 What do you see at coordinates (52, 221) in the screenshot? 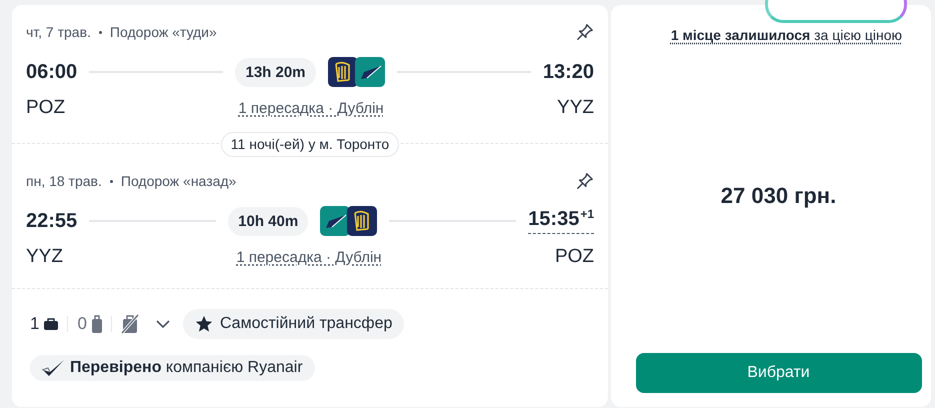
I see `departure-time: 22:55` at bounding box center [52, 221].